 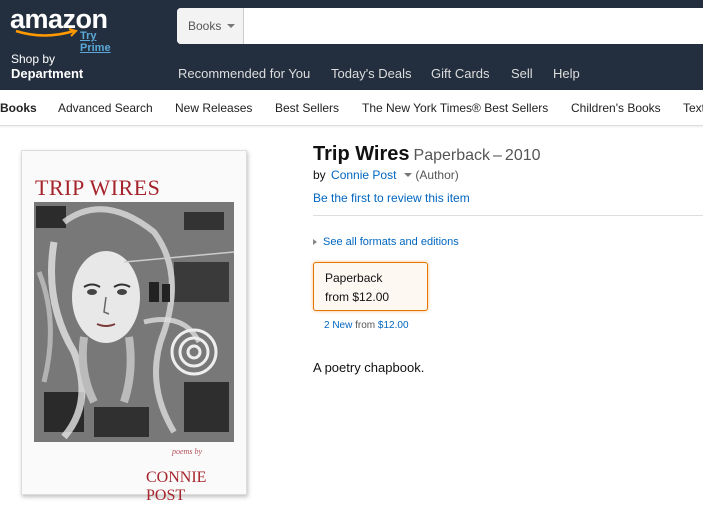 I want to click on search-input, so click(x=474, y=26).